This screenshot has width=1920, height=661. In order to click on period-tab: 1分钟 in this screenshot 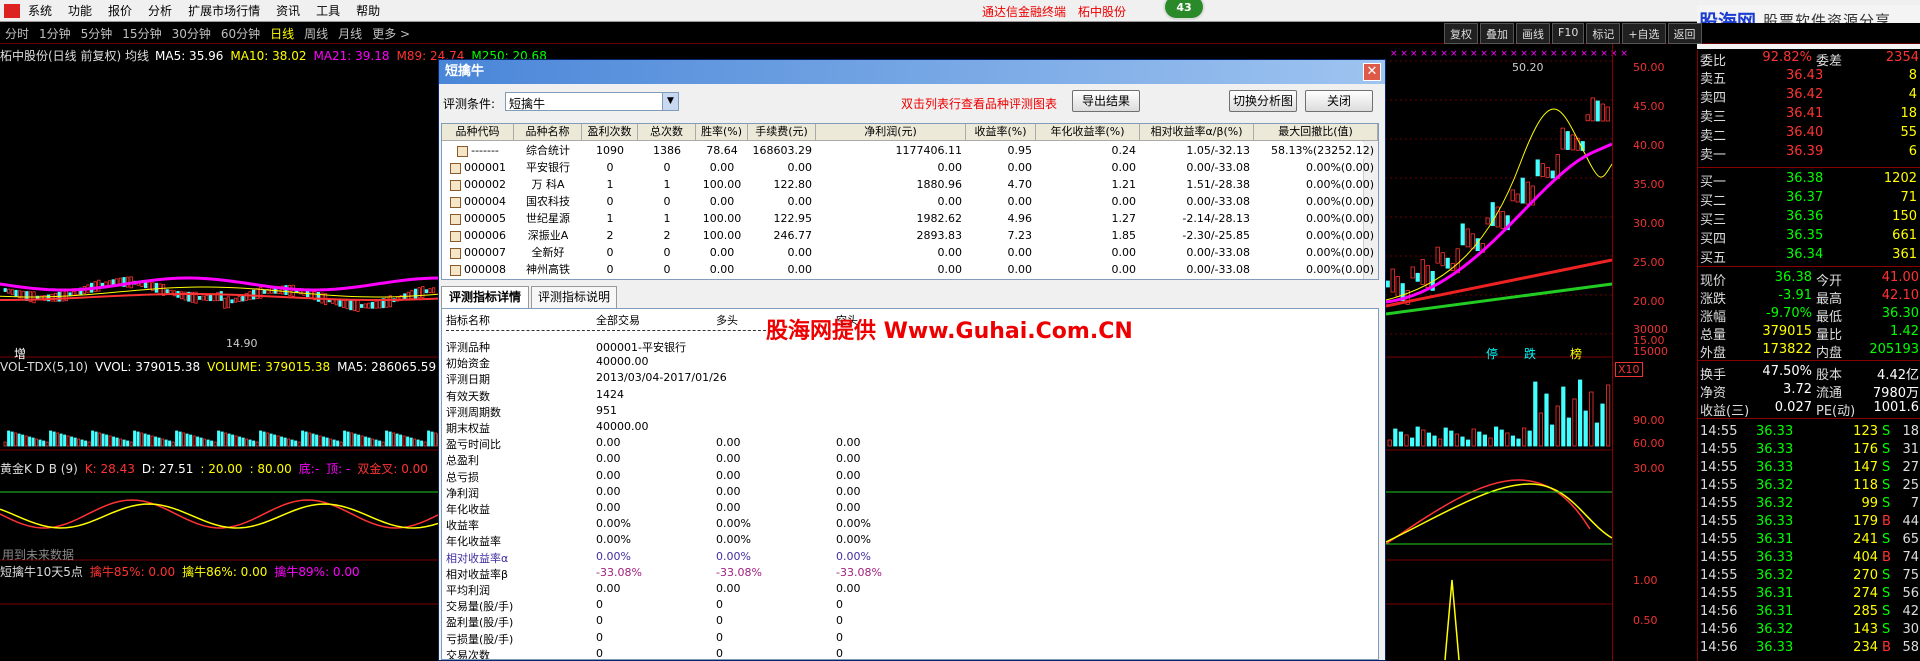, I will do `click(55, 33)`.